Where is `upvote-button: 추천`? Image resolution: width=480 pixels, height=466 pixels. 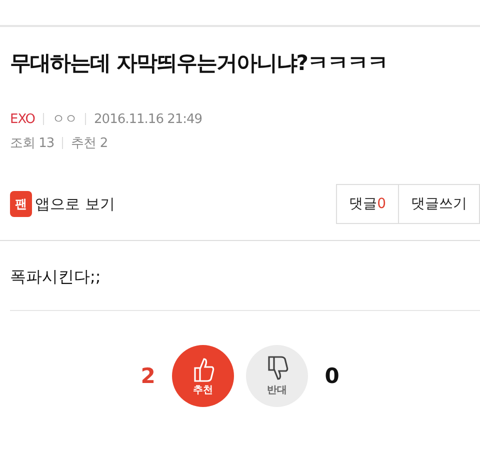
upvote-button: 추천 is located at coordinates (203, 376).